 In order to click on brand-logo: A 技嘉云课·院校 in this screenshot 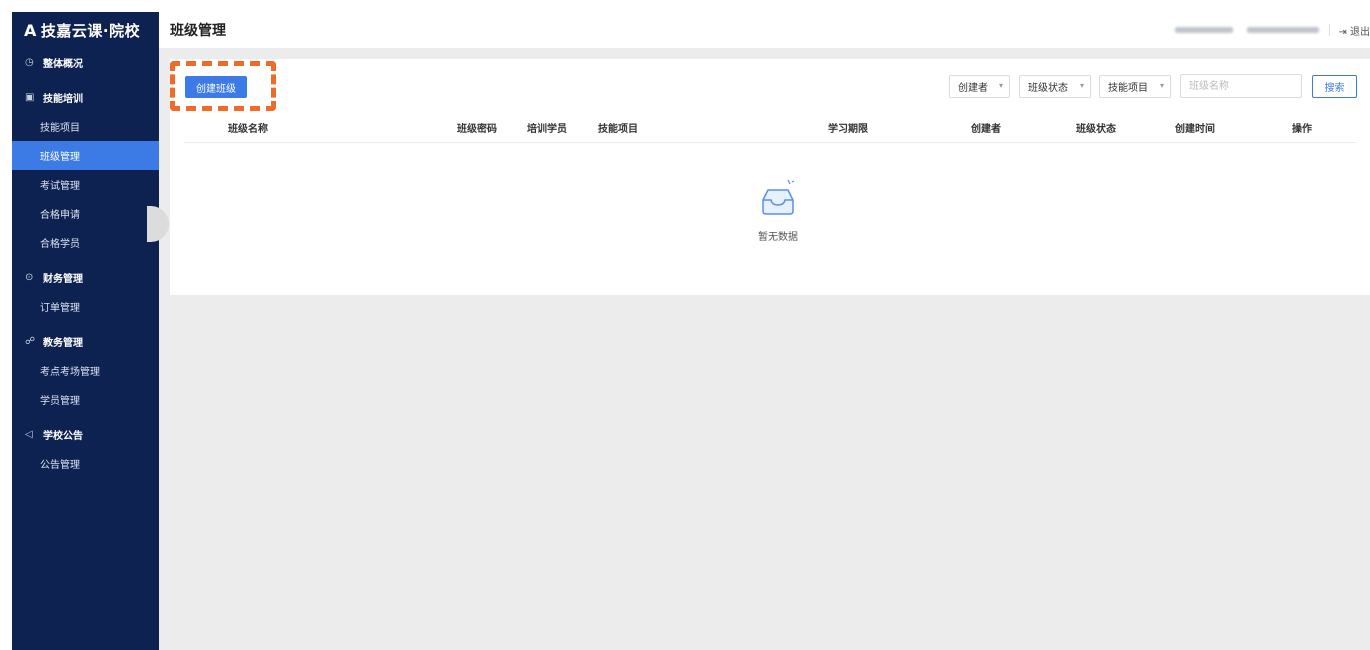, I will do `click(85, 30)`.